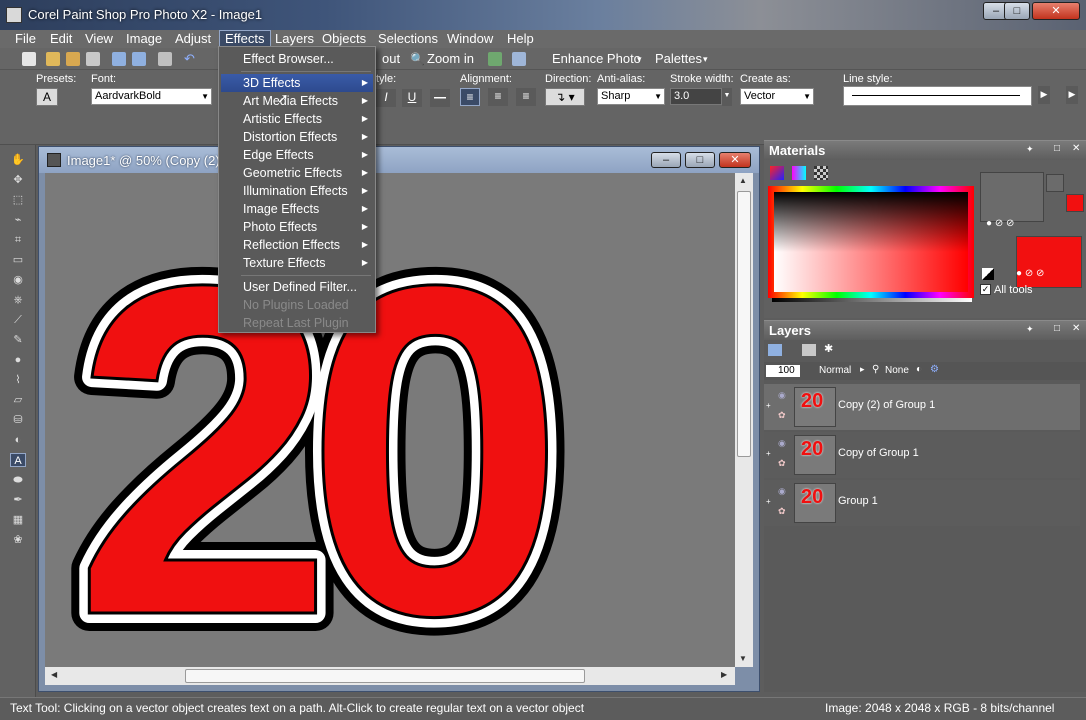 This screenshot has height=720, width=1086. Describe the element at coordinates (29, 59) in the screenshot. I see `new-icon` at that location.